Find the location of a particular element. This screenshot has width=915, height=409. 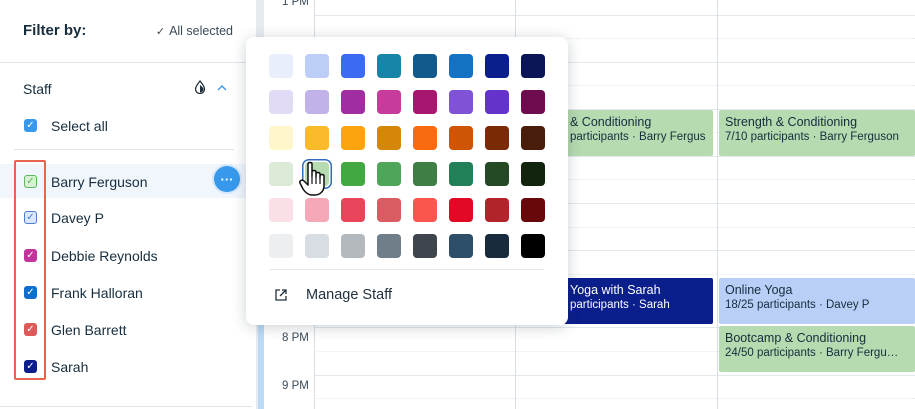

current-time-indicator is located at coordinates (261, 364).